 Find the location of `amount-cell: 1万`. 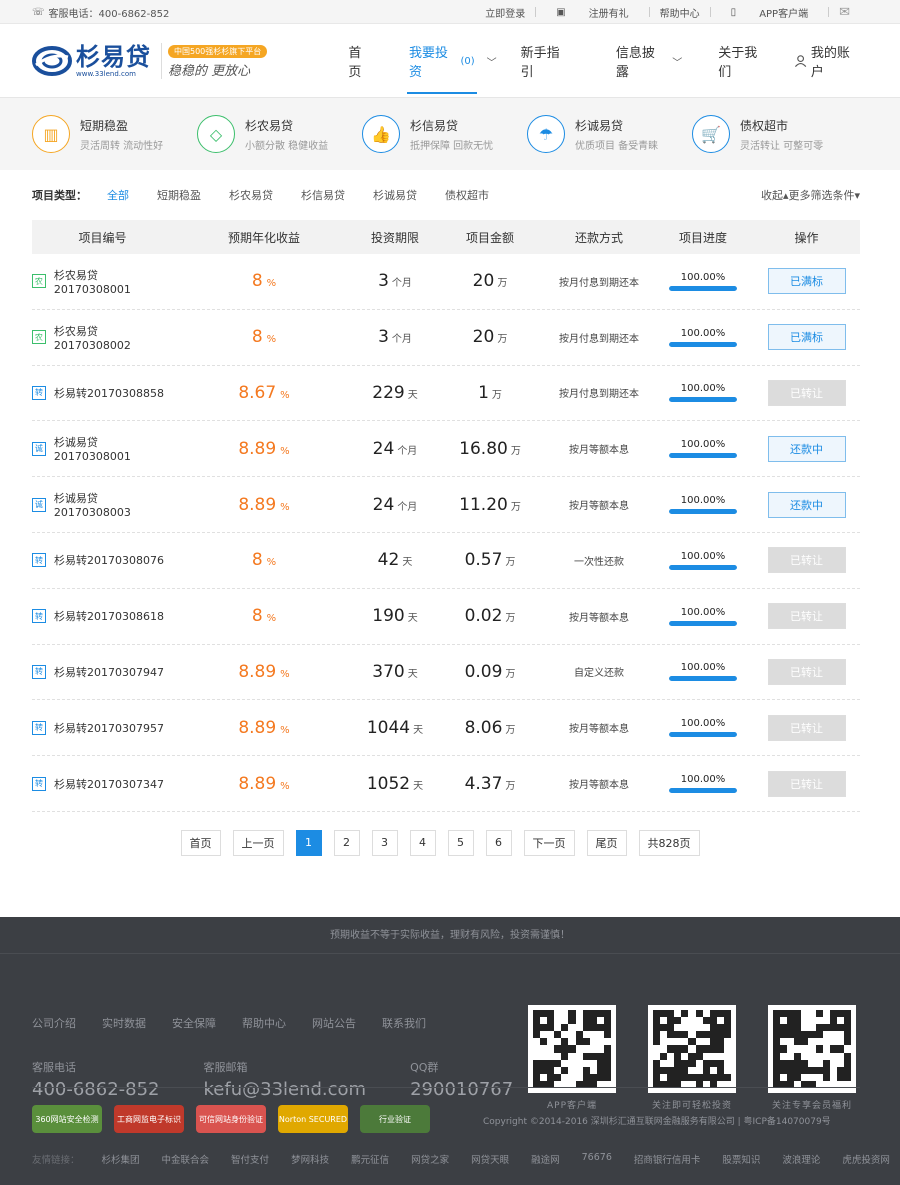

amount-cell: 1万 is located at coordinates (490, 393).